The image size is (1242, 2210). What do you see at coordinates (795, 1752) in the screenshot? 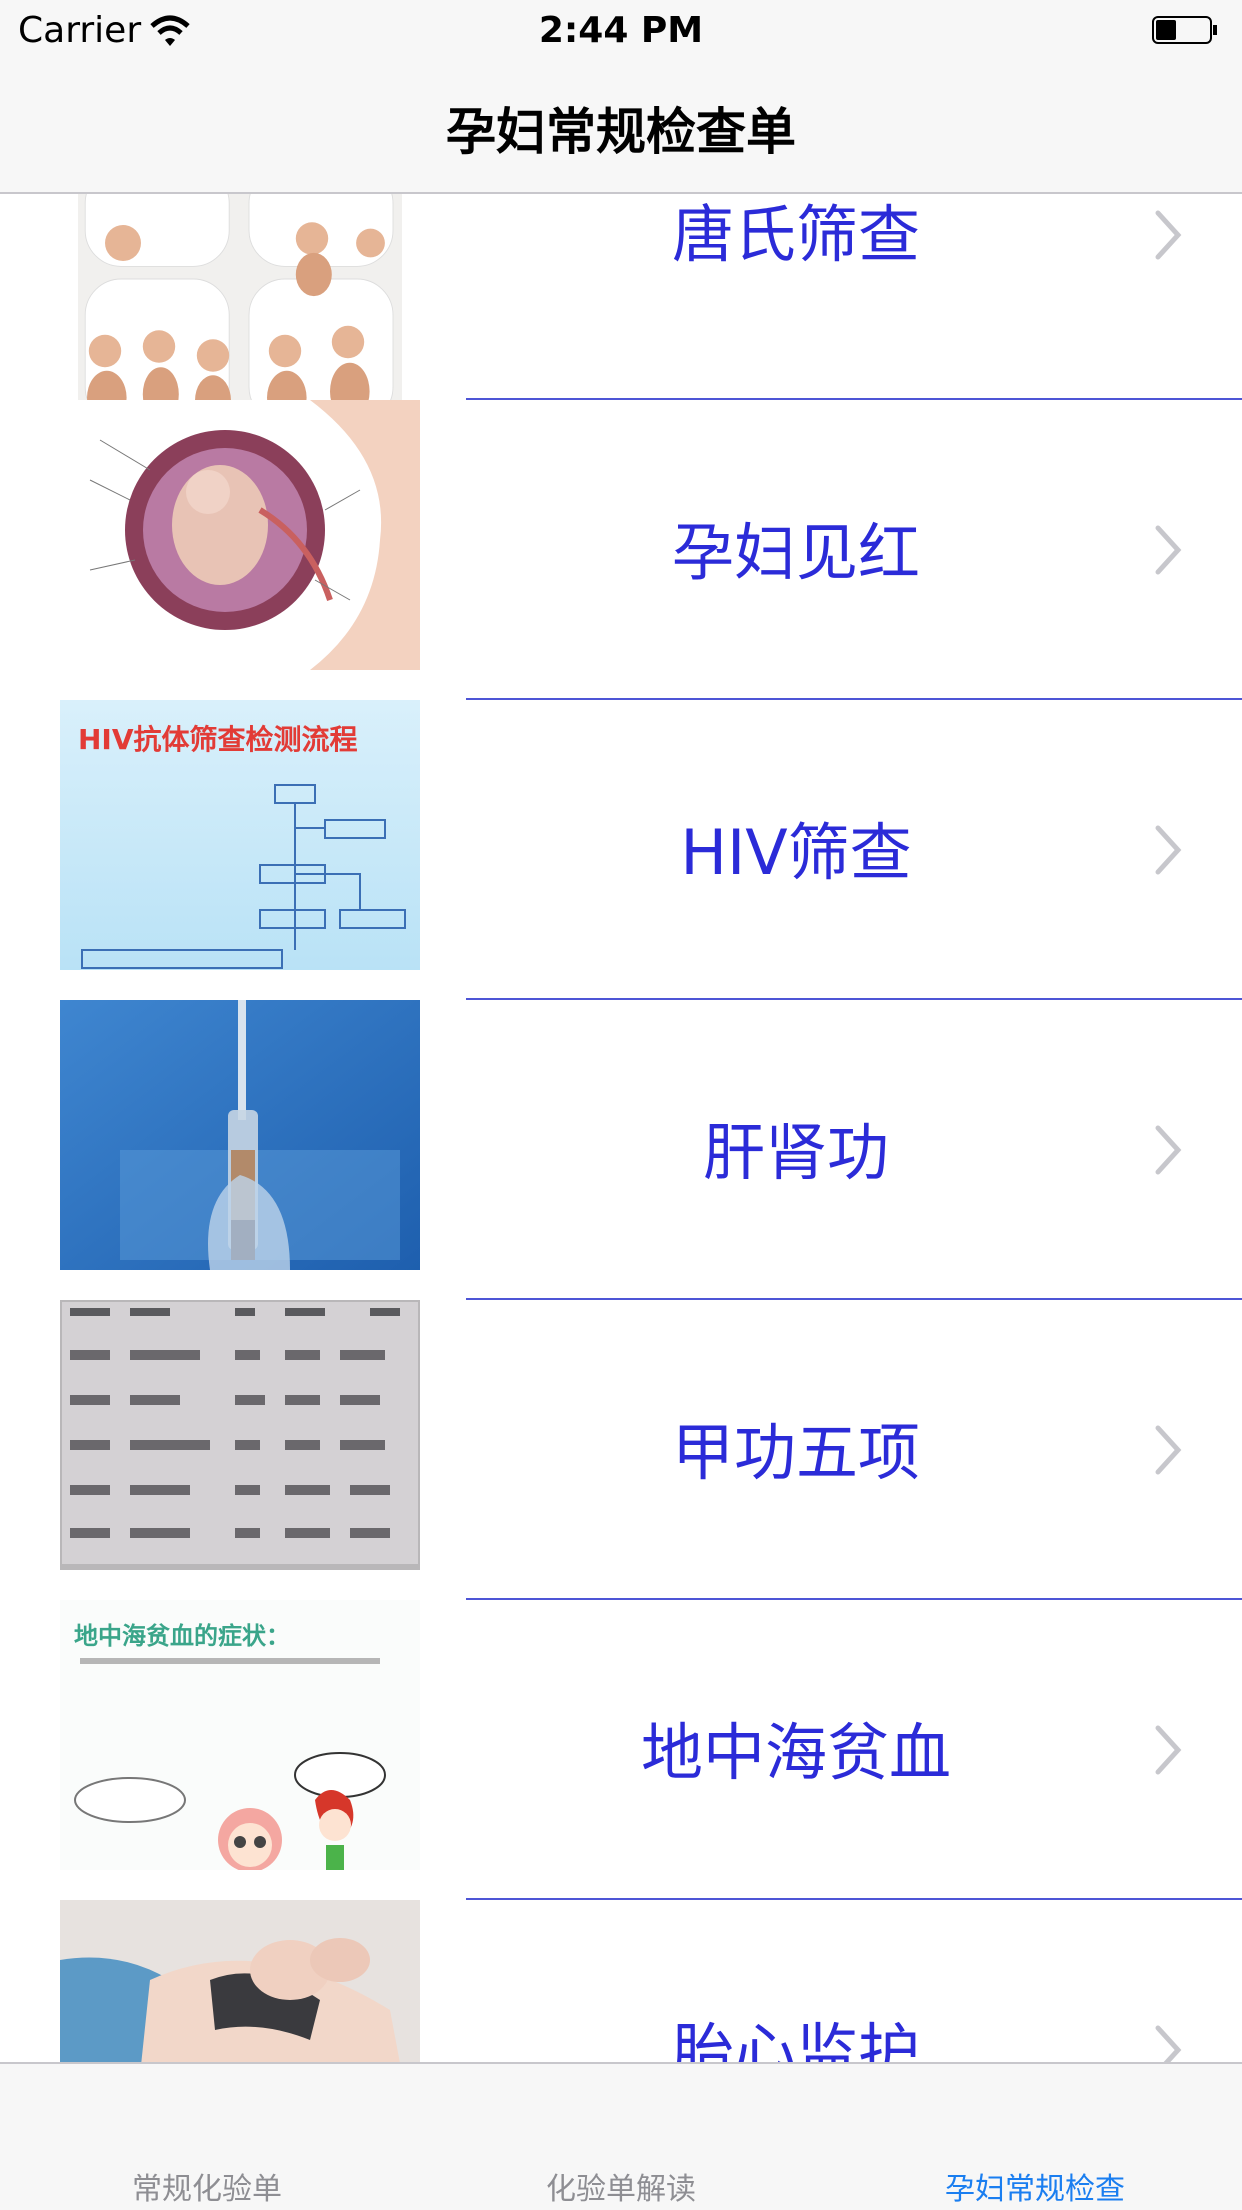
I see `list-item-label: 地中海贫血` at bounding box center [795, 1752].